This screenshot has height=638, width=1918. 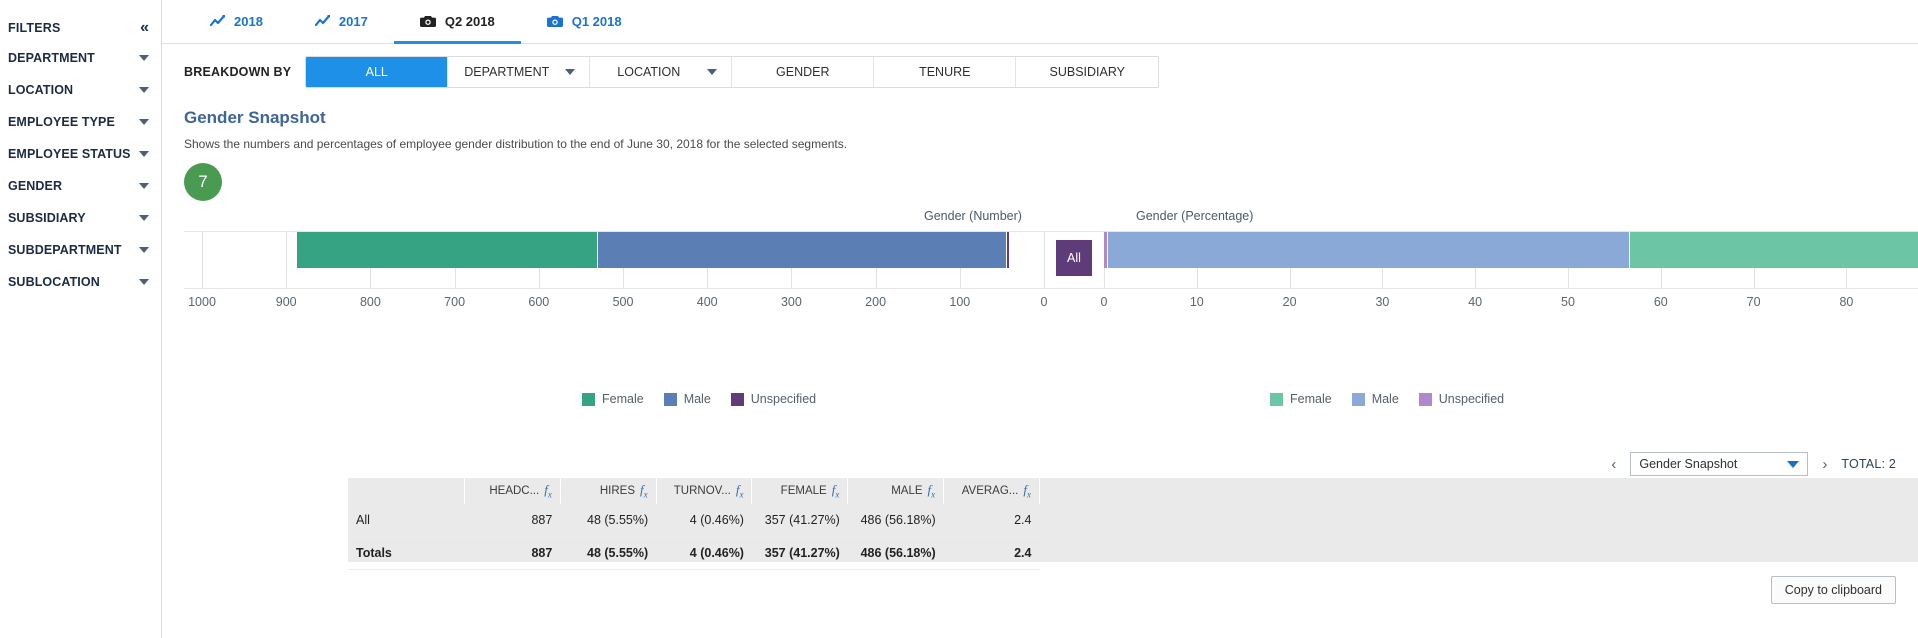 What do you see at coordinates (1824, 464) in the screenshot?
I see `chevron-right-icon: ›` at bounding box center [1824, 464].